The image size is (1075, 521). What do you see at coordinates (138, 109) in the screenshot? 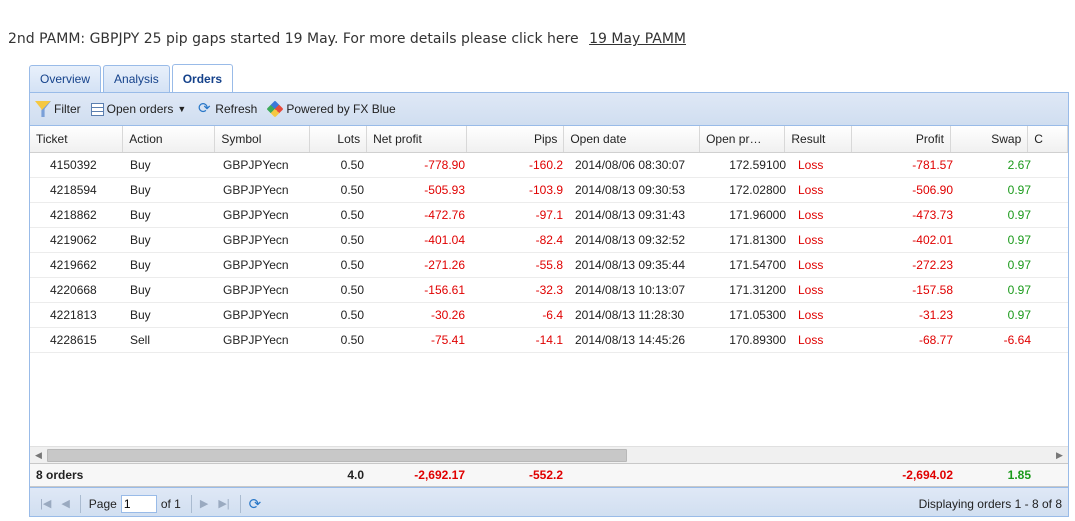
I see `open-orders-button: Open orders ▼` at bounding box center [138, 109].